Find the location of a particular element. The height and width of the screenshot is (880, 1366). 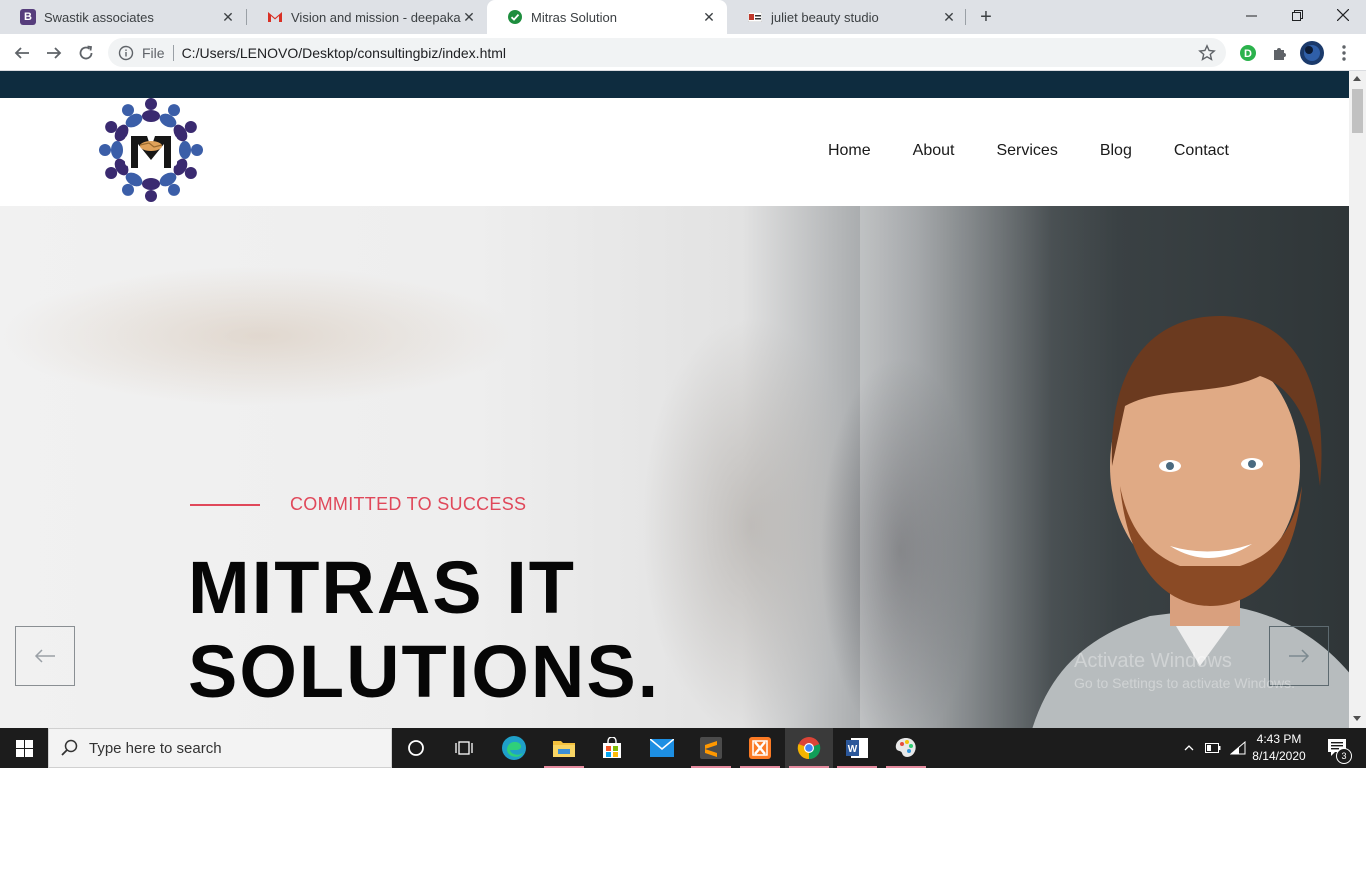

notification-count-badge: 3 is located at coordinates (1344, 756).